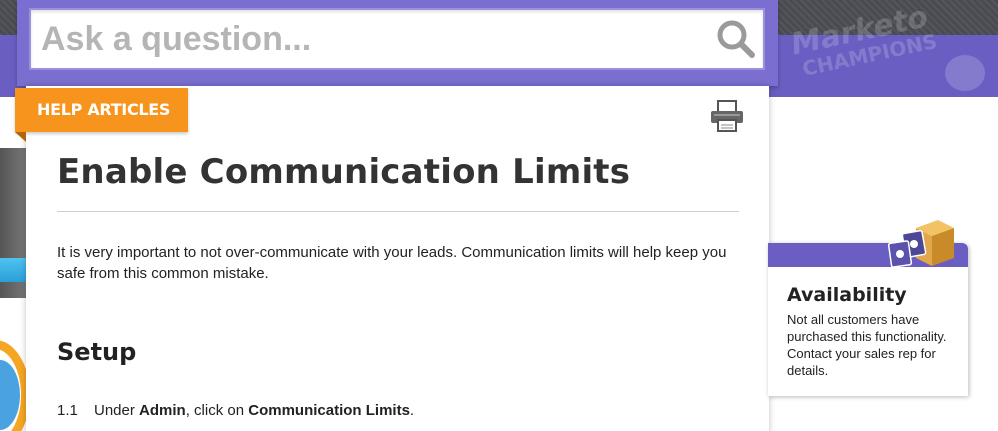 Image resolution: width=998 pixels, height=431 pixels. Describe the element at coordinates (920, 244) in the screenshot. I see `product-box-icon` at that location.